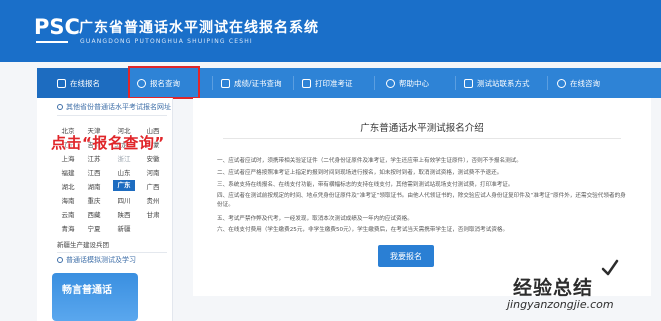  Describe the element at coordinates (94, 200) in the screenshot. I see `province-link: 重庆` at that location.